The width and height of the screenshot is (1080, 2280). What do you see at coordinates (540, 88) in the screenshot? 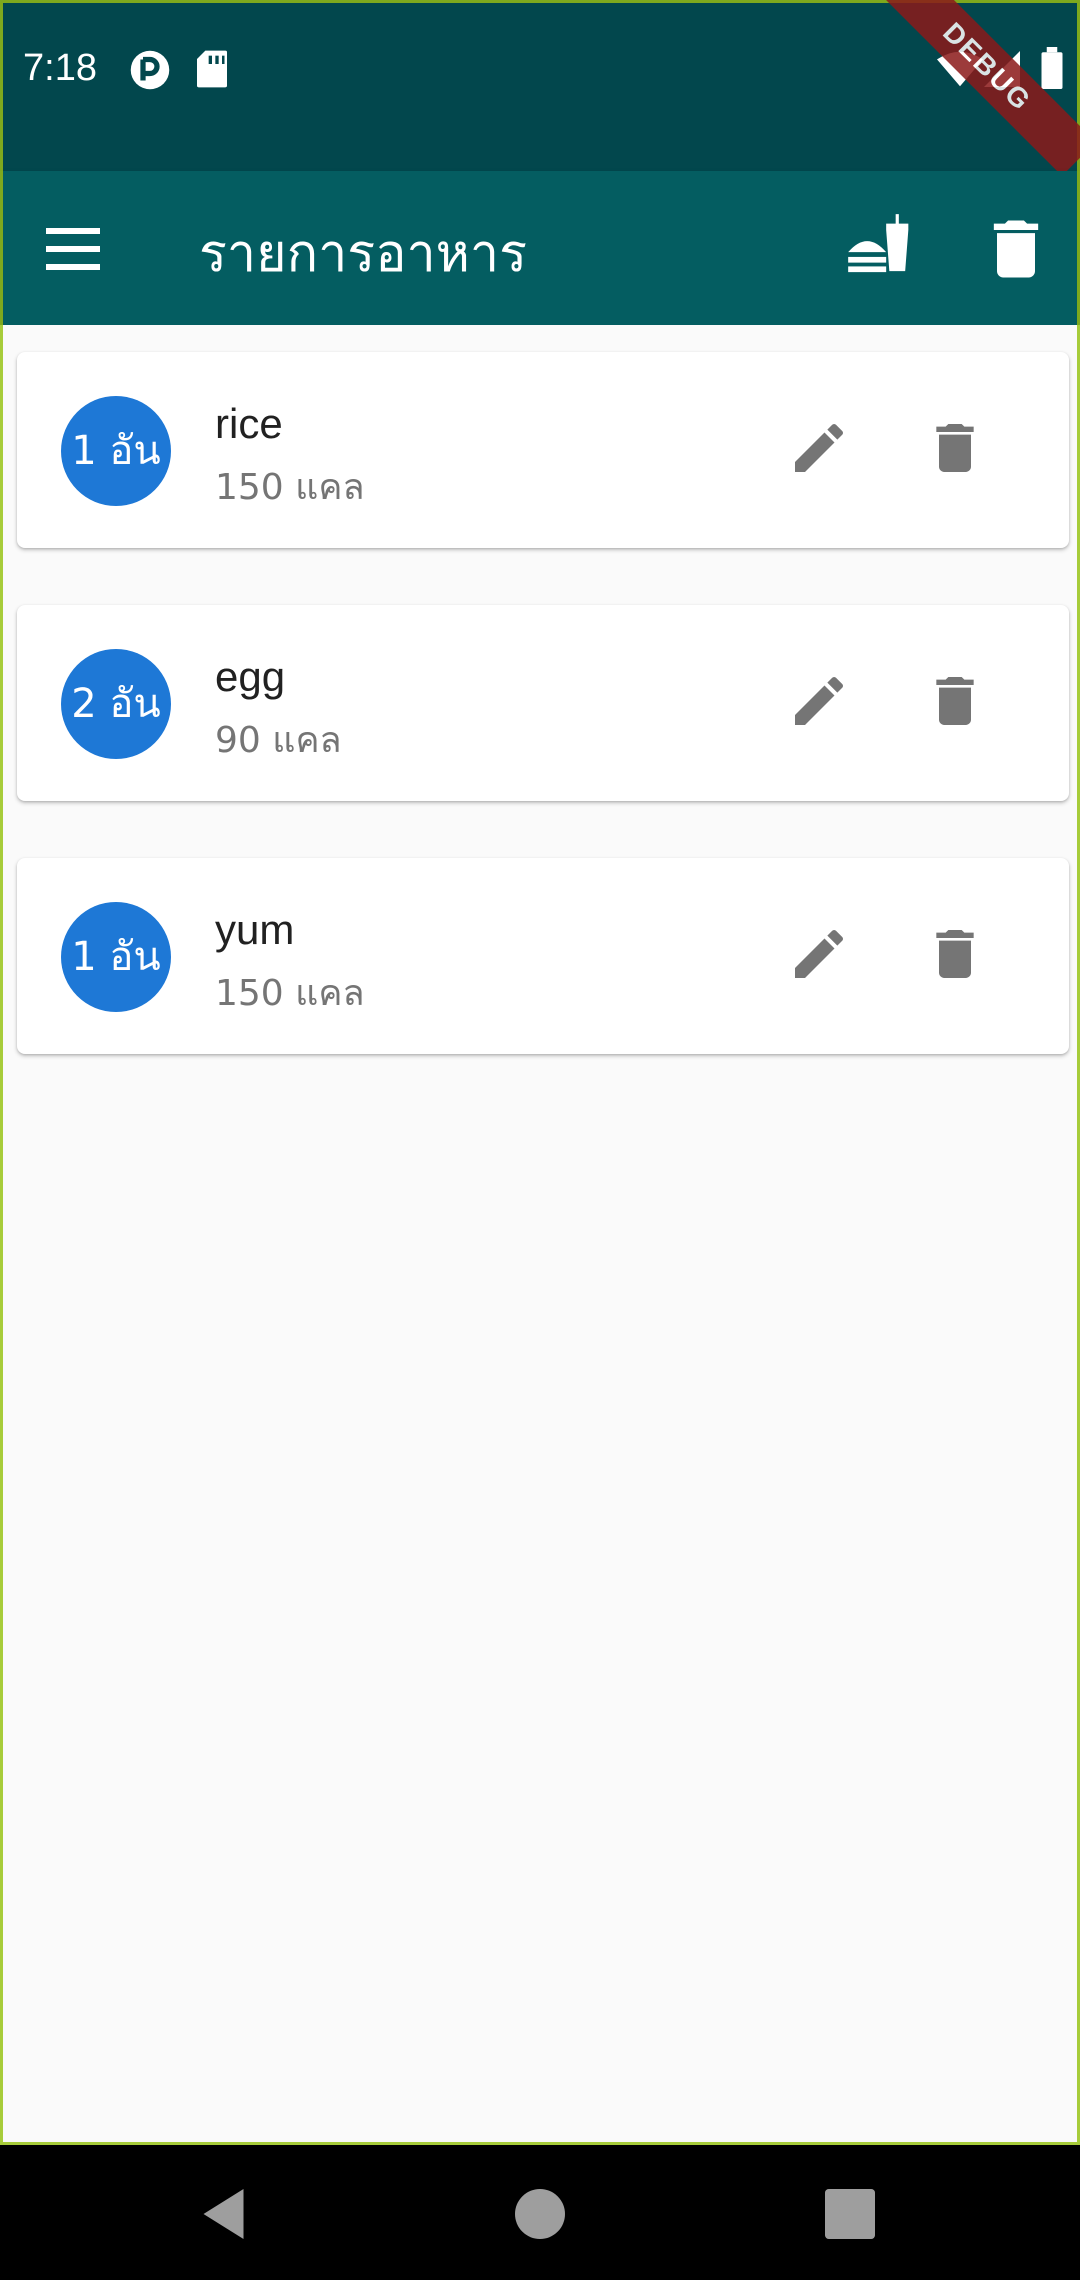
I see `status-bar: 7:18 DEBUG` at bounding box center [540, 88].